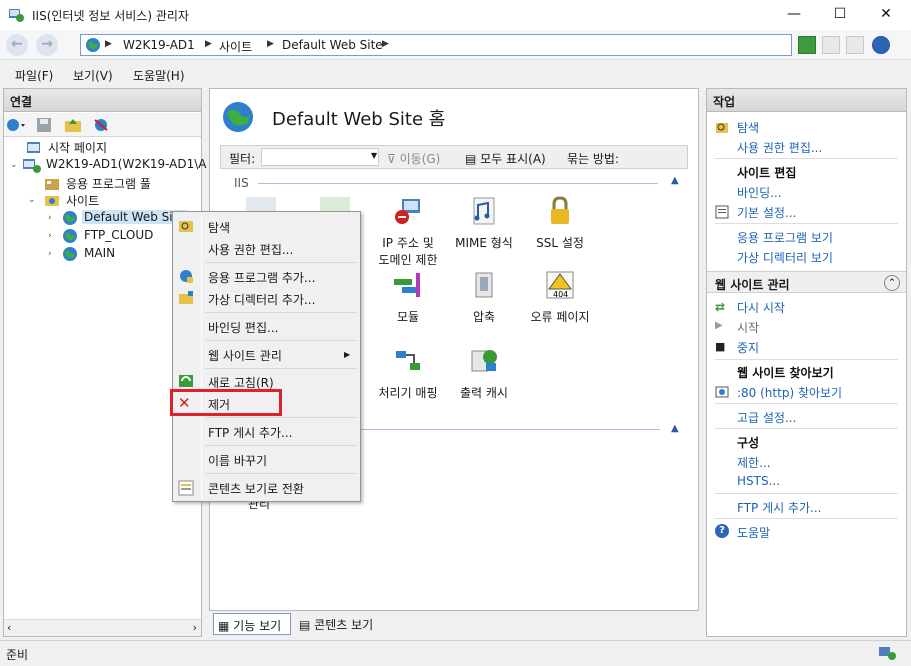 This screenshot has width=911, height=666. I want to click on action-view-virtual-dirs: 가상 디렉터리 보기, so click(785, 257).